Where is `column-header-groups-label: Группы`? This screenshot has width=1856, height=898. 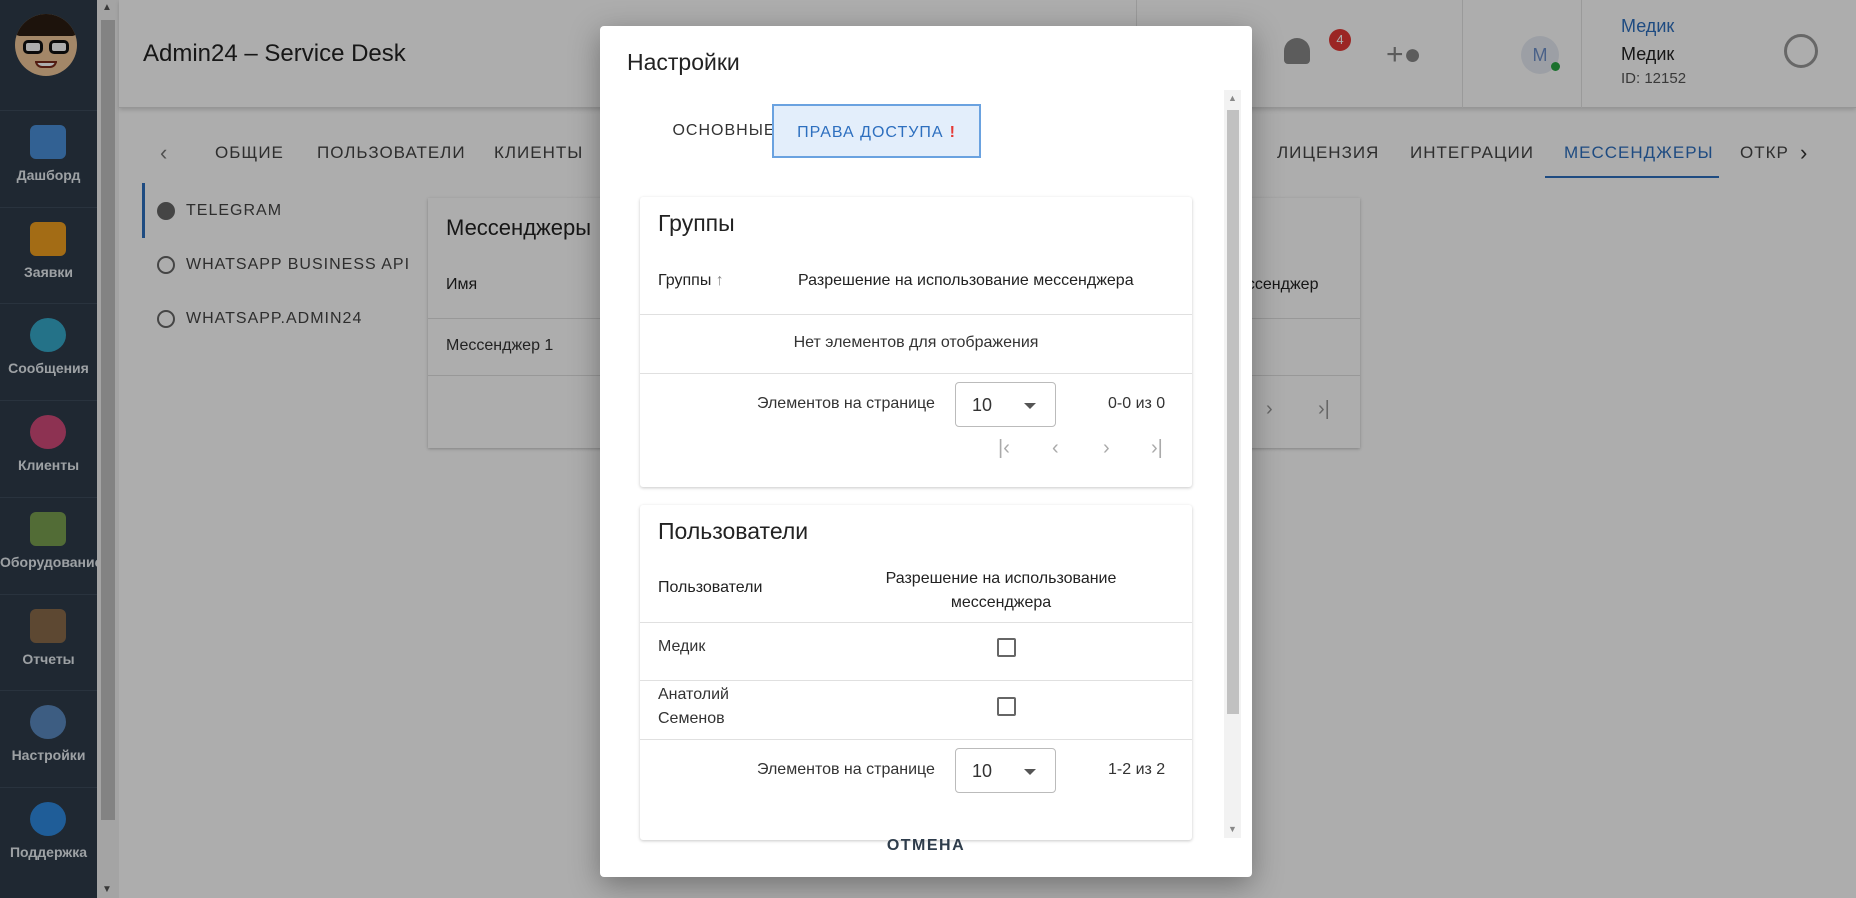
column-header-groups-label: Группы is located at coordinates (685, 280).